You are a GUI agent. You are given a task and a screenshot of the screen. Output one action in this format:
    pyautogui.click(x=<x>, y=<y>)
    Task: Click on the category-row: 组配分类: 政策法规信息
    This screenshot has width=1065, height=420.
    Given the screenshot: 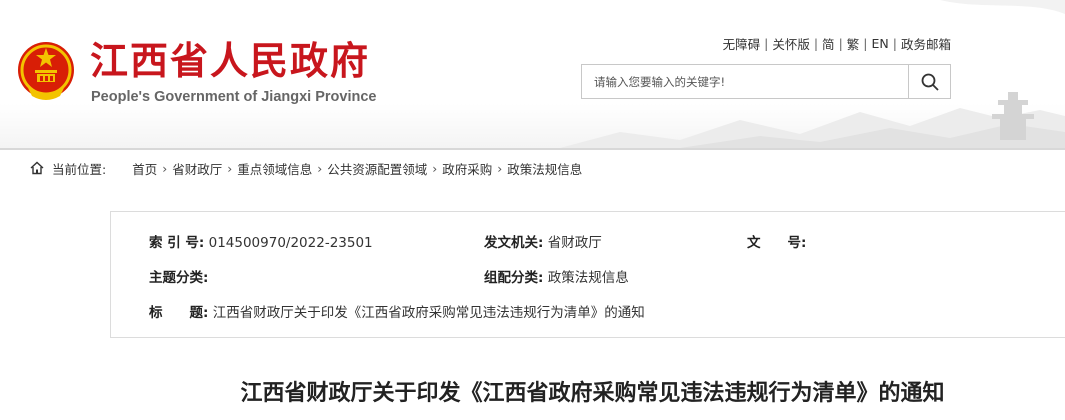 What is the action you would take?
    pyautogui.click(x=556, y=276)
    